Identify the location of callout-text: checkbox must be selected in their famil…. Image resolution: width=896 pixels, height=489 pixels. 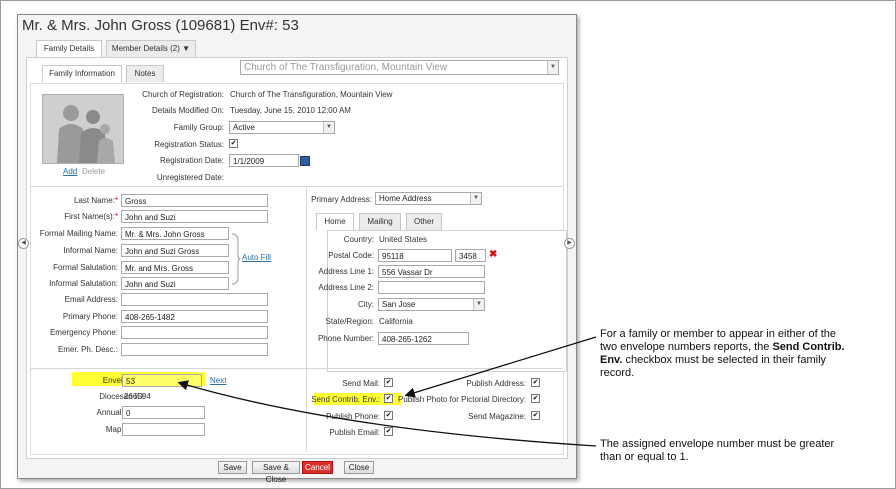
(713, 366).